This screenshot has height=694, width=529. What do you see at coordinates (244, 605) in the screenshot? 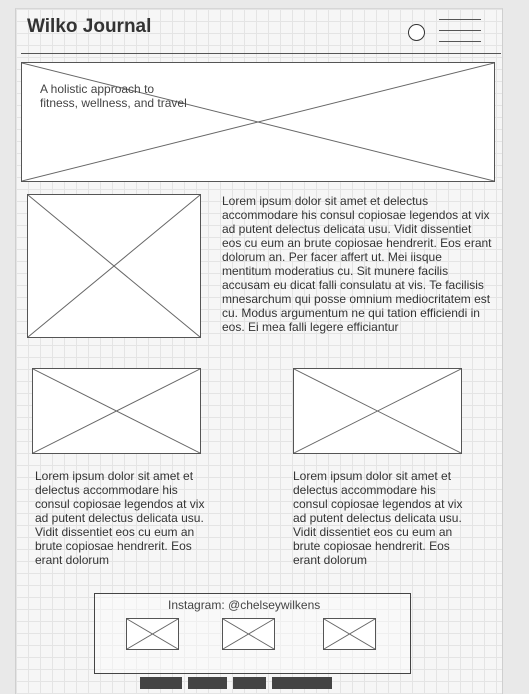
I see `instagram-handle: Instagram: @chelseywilkens` at bounding box center [244, 605].